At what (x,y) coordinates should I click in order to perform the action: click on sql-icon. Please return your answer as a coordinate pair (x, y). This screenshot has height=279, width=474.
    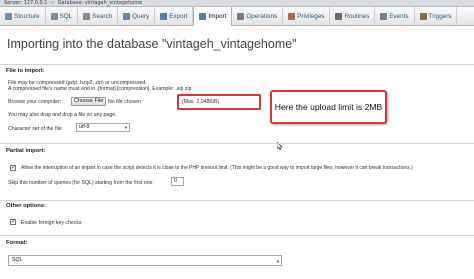
    Looking at the image, I should click on (54, 16).